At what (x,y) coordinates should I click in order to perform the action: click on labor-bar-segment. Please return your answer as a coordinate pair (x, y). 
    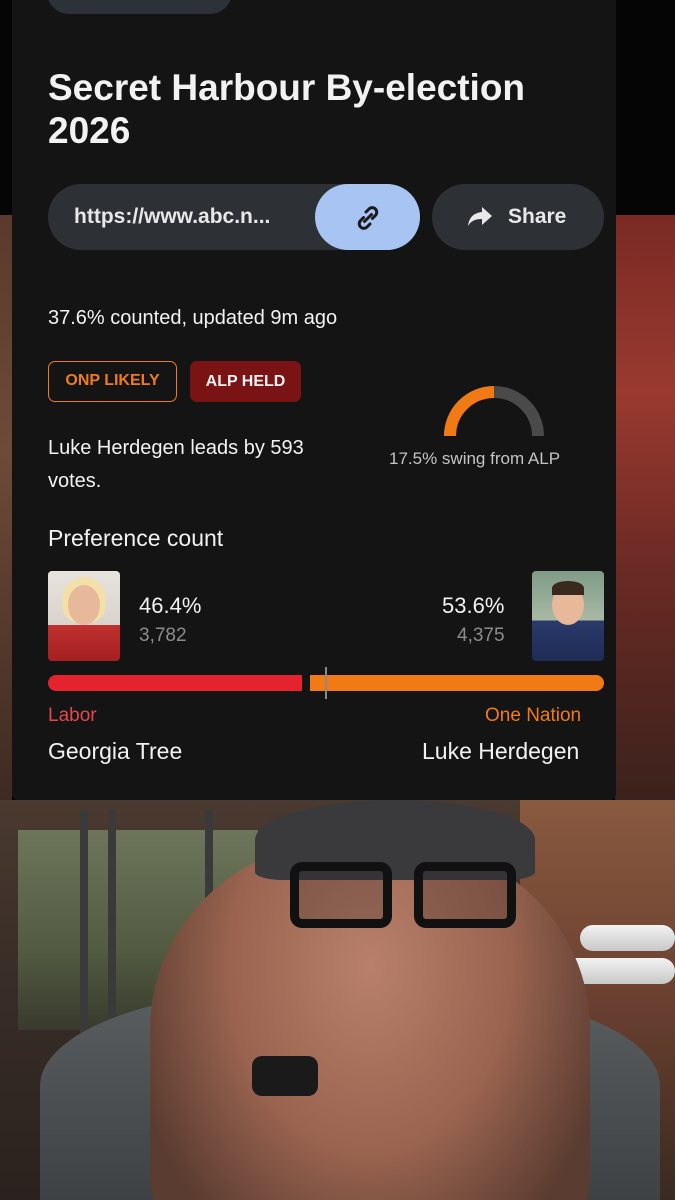
    Looking at the image, I should click on (175, 683).